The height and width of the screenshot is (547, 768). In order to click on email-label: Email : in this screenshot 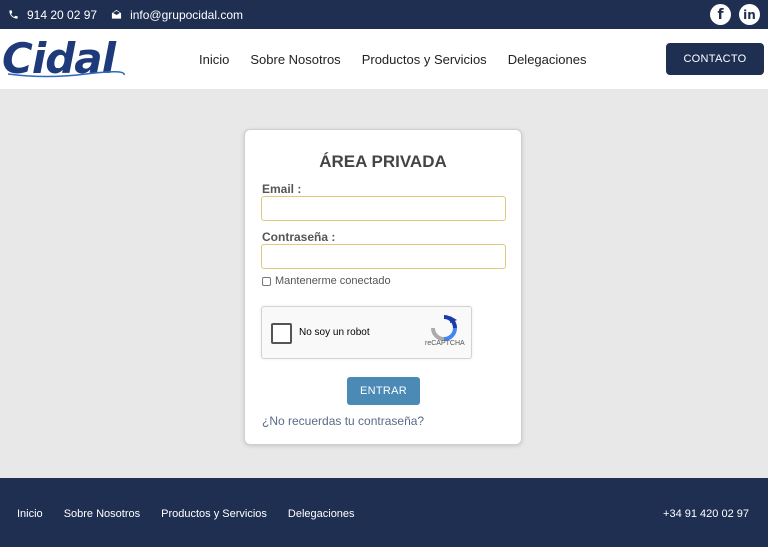, I will do `click(282, 189)`.